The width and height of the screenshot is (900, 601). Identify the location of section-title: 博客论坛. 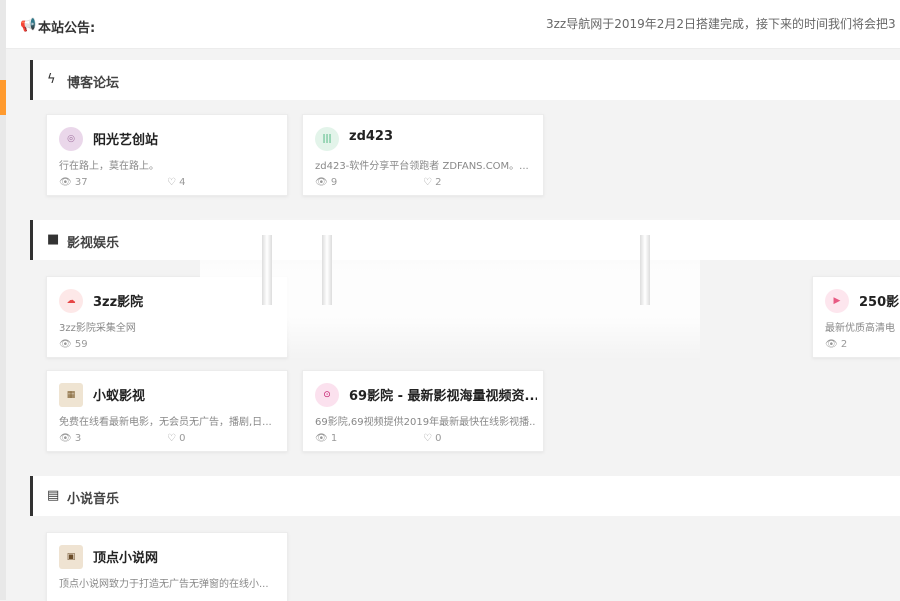
(93, 83).